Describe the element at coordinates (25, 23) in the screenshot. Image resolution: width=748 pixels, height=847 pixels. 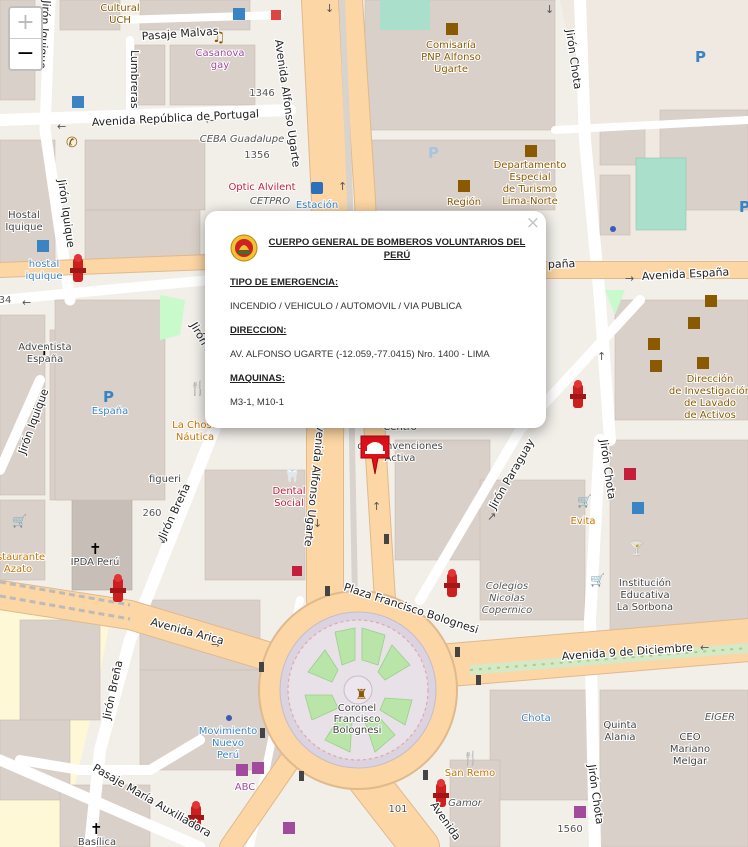
I see `zoom-in-button: +` at that location.